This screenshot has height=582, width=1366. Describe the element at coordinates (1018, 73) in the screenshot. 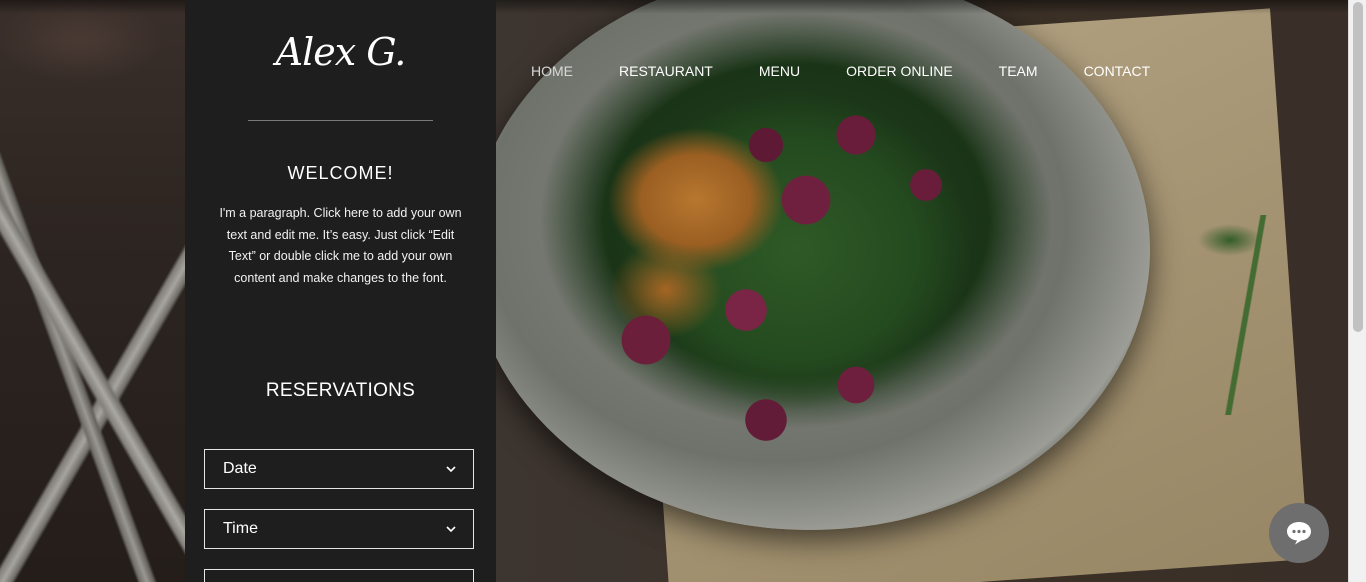

I see `nav-item-team: TEAM` at that location.